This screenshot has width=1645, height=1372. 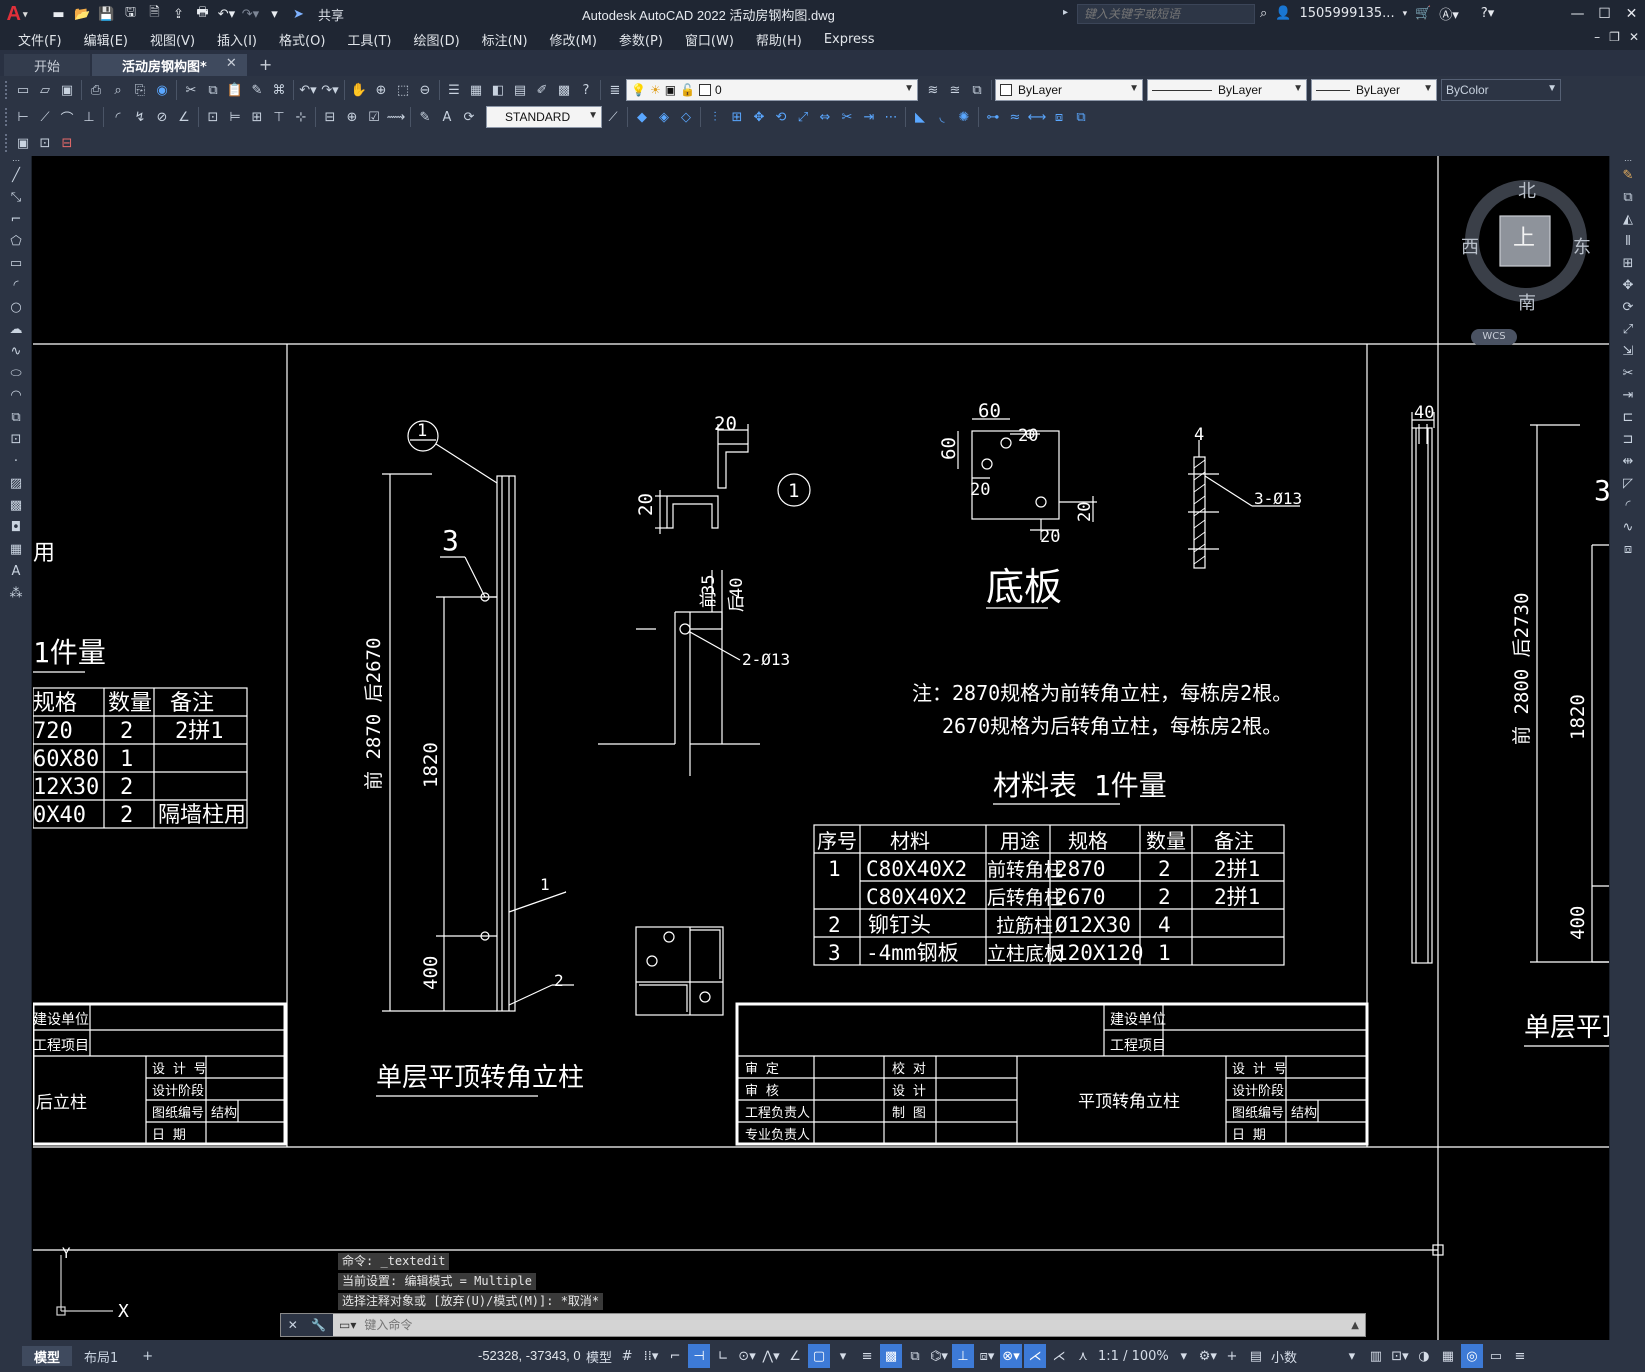 I want to click on scale-icon: ⤢, so click(x=803, y=117).